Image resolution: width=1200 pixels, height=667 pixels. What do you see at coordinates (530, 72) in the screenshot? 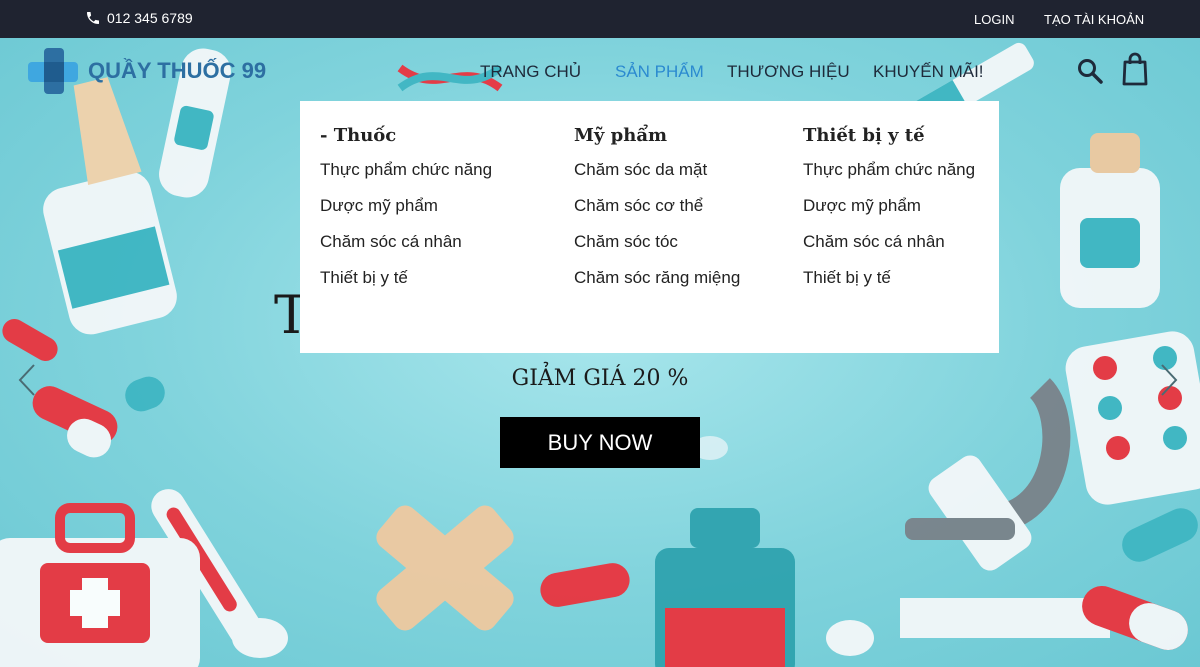
I see `nav-home: TRANG CHỦ` at bounding box center [530, 72].